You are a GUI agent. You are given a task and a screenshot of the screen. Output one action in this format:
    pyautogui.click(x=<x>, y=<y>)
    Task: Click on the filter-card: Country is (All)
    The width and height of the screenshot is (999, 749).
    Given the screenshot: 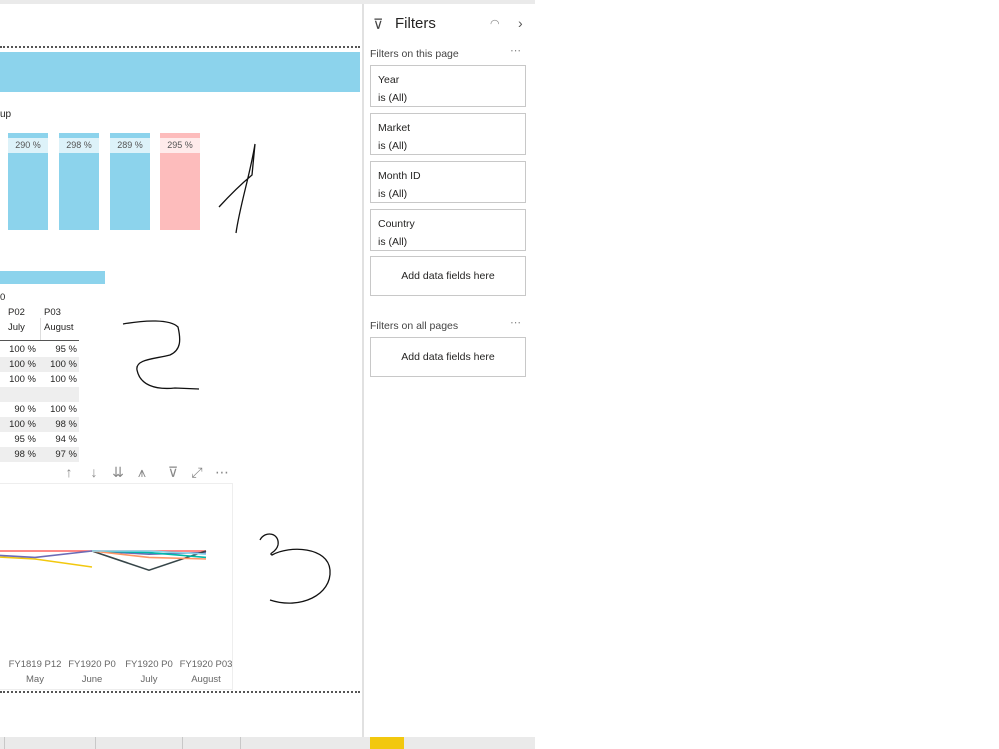 What is the action you would take?
    pyautogui.click(x=448, y=230)
    